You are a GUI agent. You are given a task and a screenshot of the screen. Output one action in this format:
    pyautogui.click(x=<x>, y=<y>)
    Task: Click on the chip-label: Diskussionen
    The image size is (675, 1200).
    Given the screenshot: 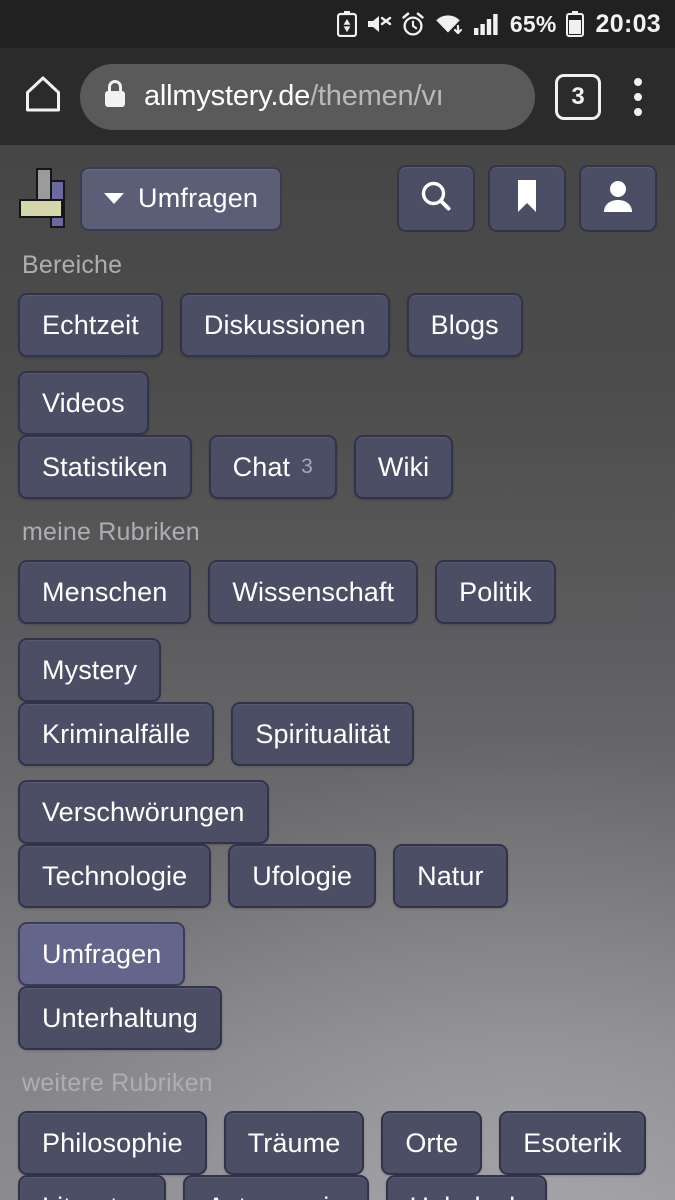 What is the action you would take?
    pyautogui.click(x=284, y=324)
    